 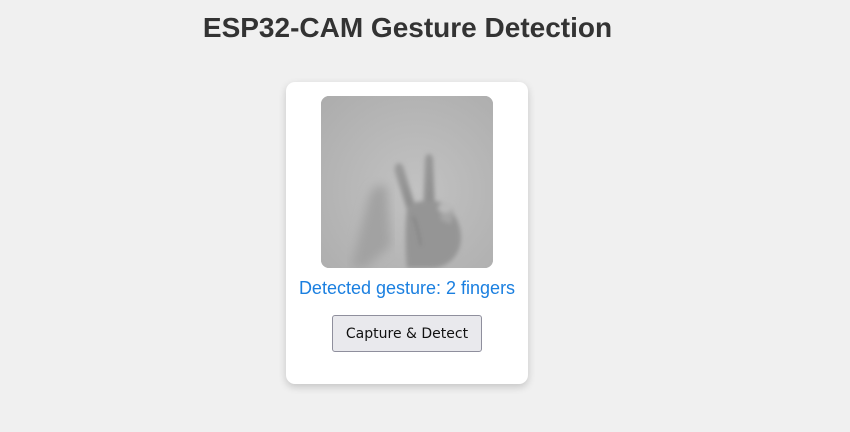 I want to click on capture-detect-button: Capture & Detect, so click(x=407, y=333).